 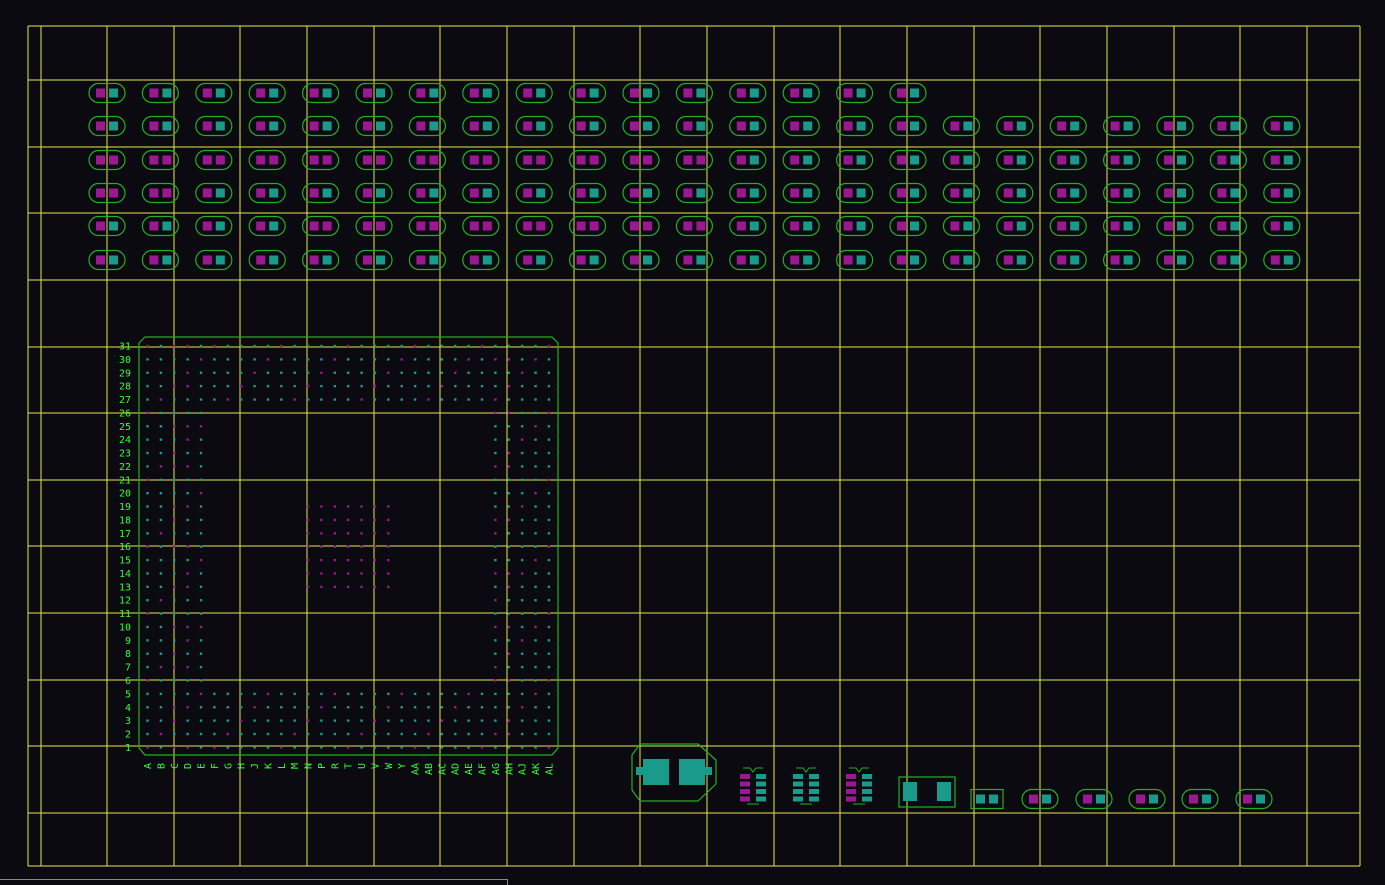 What do you see at coordinates (202, 766) in the screenshot?
I see `bga-col-label: E` at bounding box center [202, 766].